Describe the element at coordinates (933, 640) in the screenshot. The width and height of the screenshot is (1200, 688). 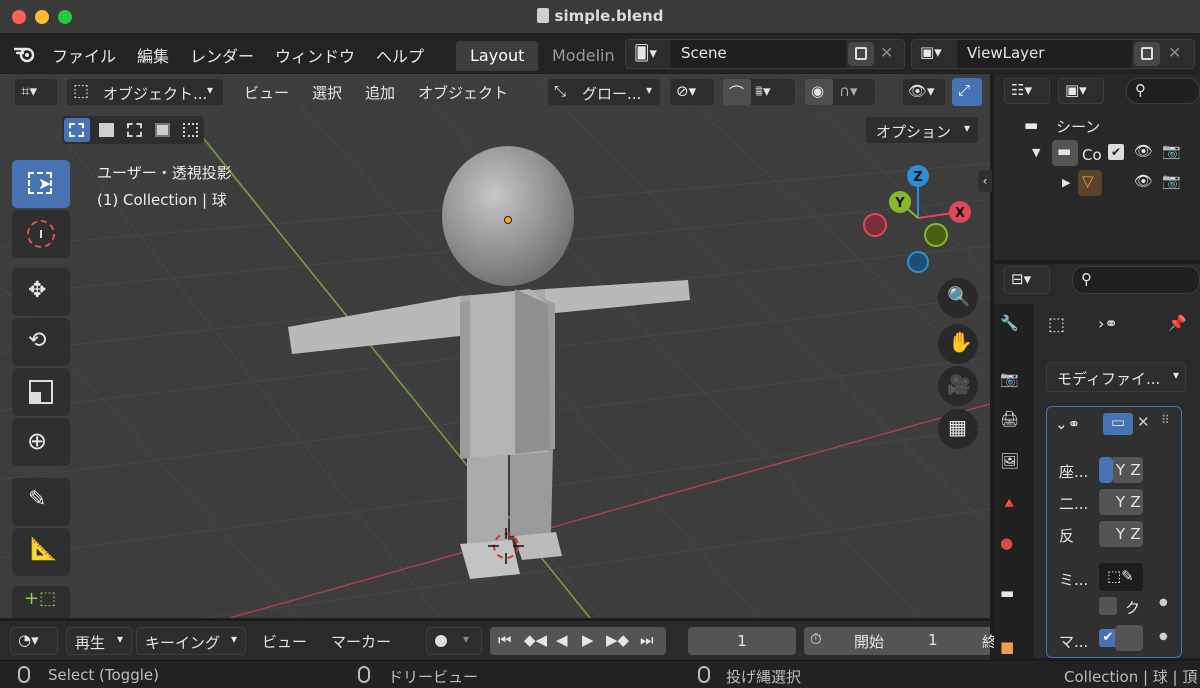
I see `start-frame-value: 1` at that location.